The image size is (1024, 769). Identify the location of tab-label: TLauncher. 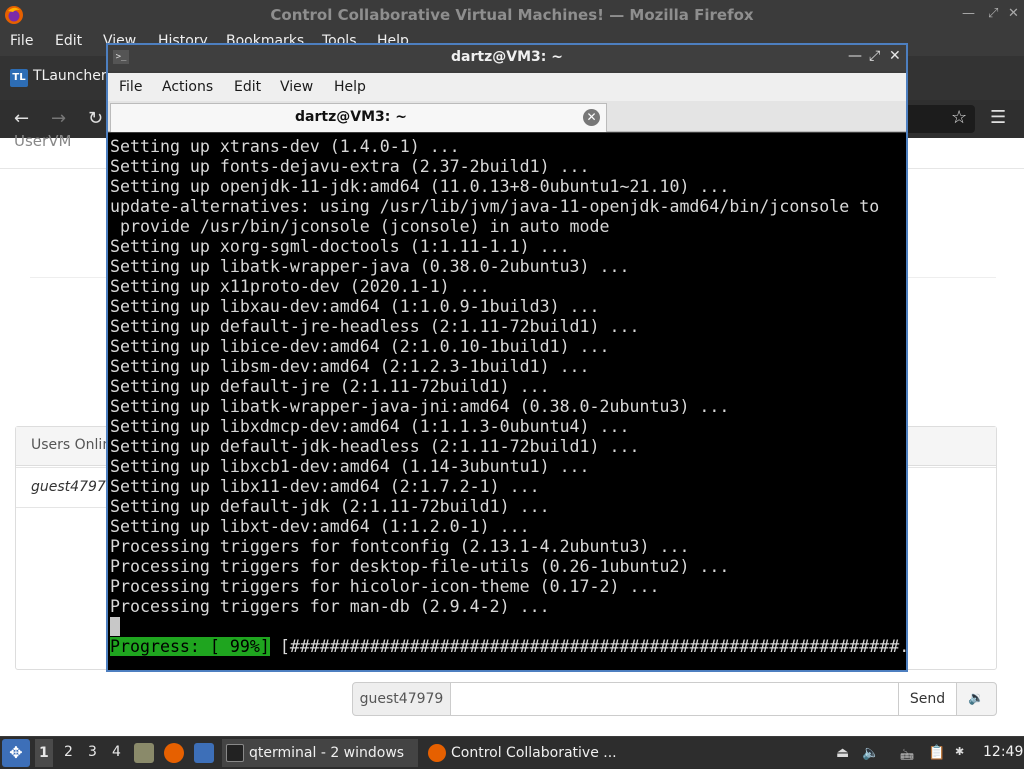
(70, 76).